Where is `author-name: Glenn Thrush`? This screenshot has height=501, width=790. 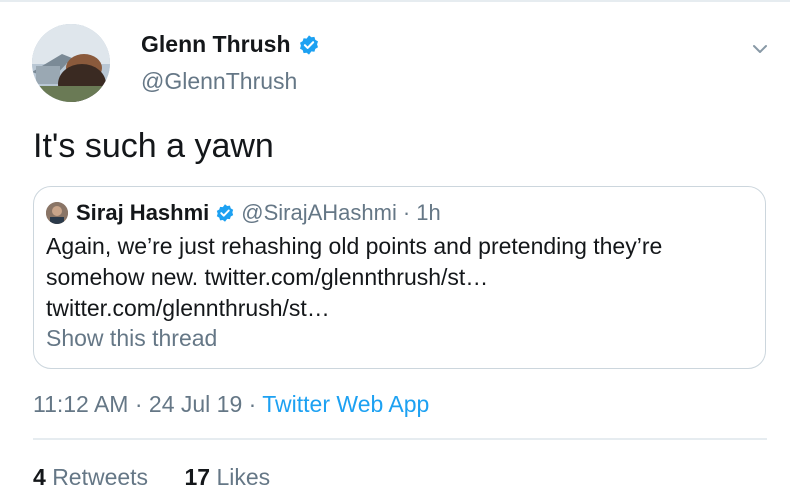
author-name: Glenn Thrush is located at coordinates (230, 44).